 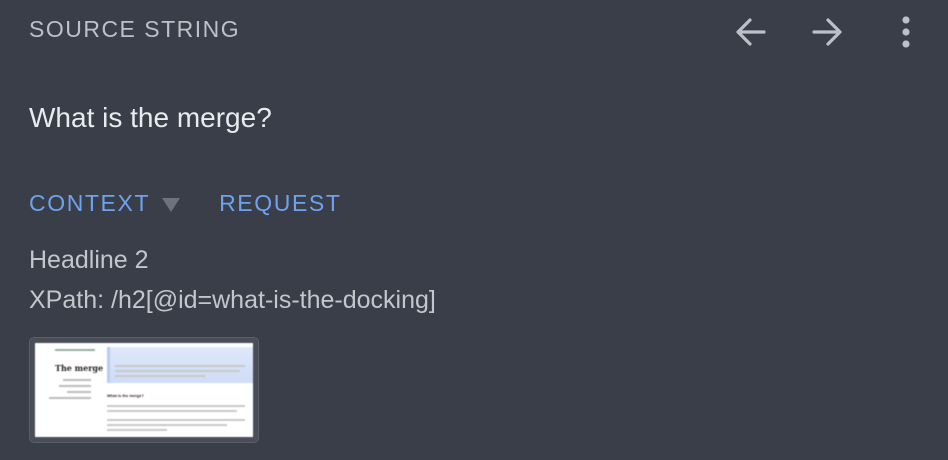 What do you see at coordinates (135, 29) in the screenshot?
I see `panel-title: SOURCE STRING` at bounding box center [135, 29].